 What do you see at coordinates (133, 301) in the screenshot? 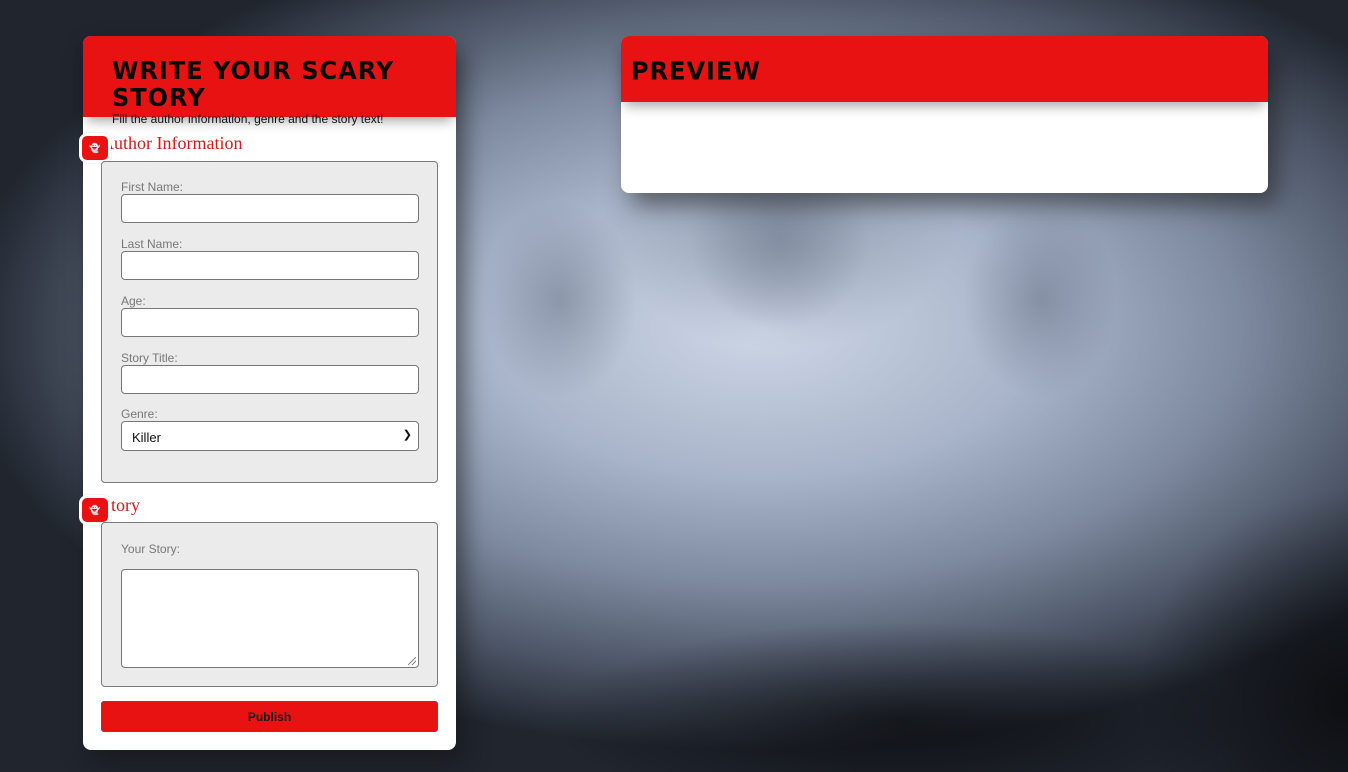
I see `age-label: Age:` at bounding box center [133, 301].